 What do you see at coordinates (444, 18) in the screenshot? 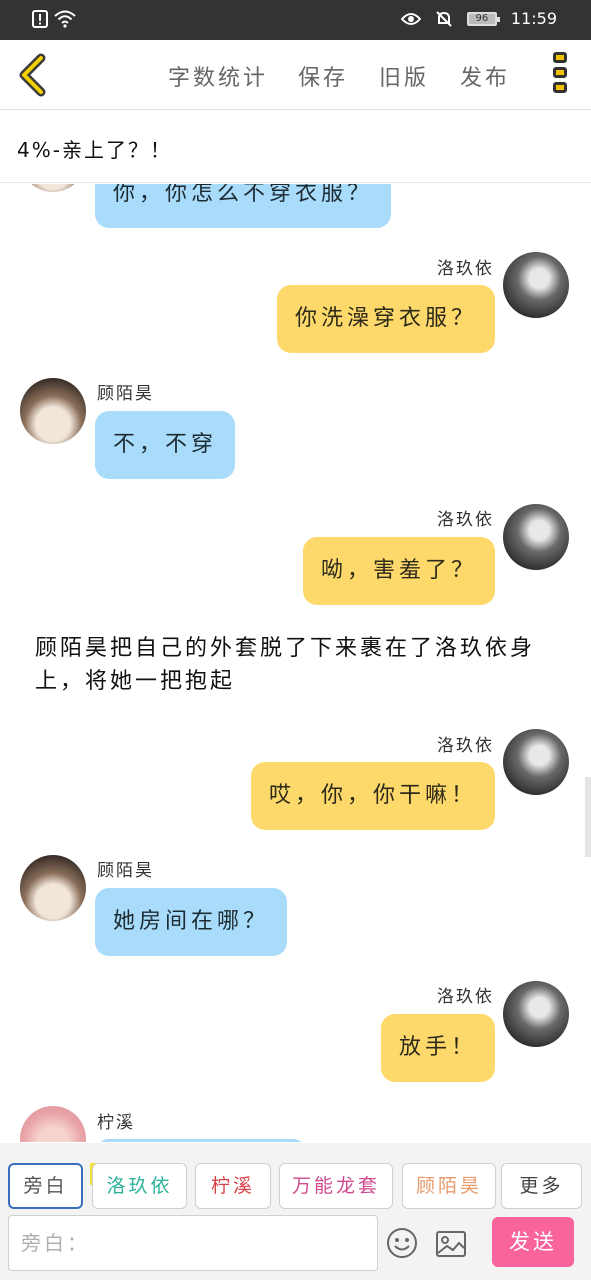
I see `bell-muted-icon` at bounding box center [444, 18].